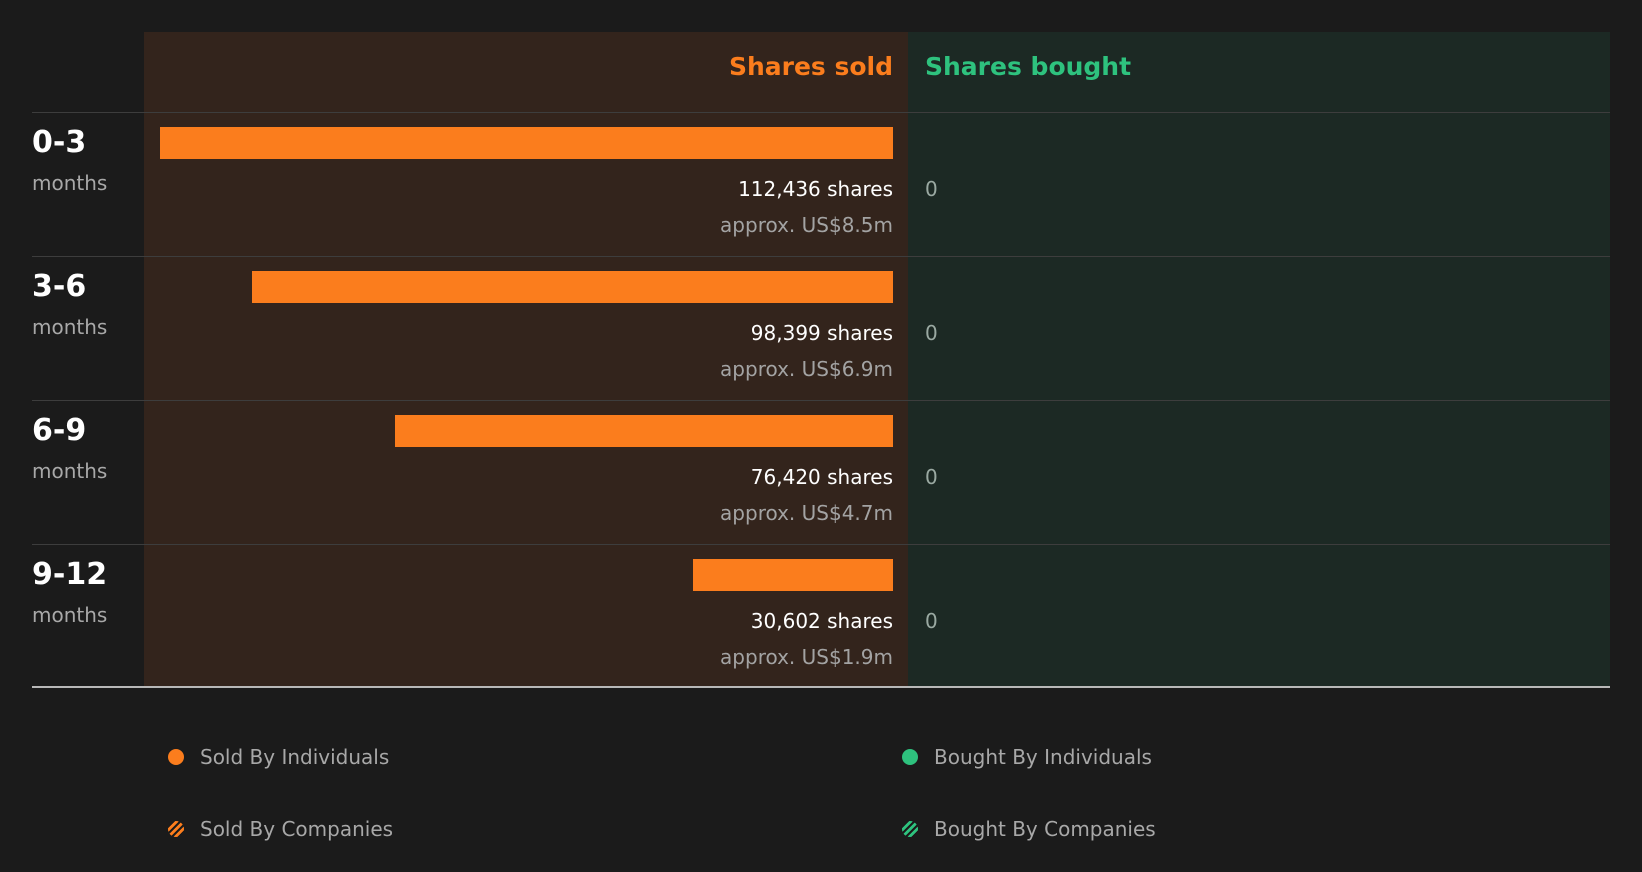 The height and width of the screenshot is (872, 1642). What do you see at coordinates (810, 66) in the screenshot?
I see `shares-sold-header: Shares sold` at bounding box center [810, 66].